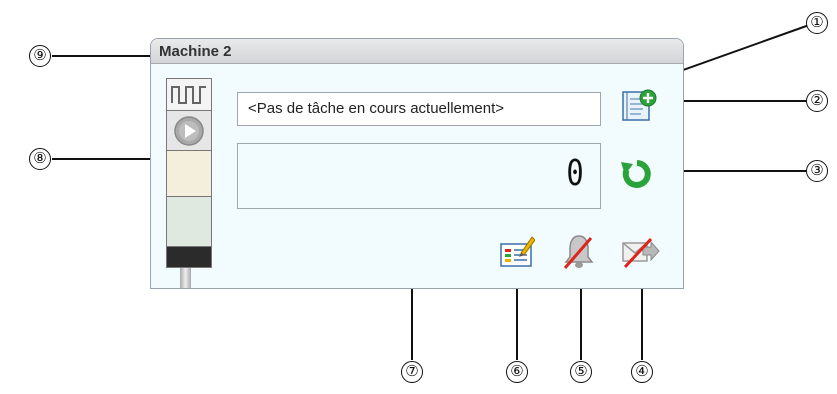 The width and height of the screenshot is (837, 394). What do you see at coordinates (817, 23) in the screenshot?
I see `callout-1: ①` at bounding box center [817, 23].